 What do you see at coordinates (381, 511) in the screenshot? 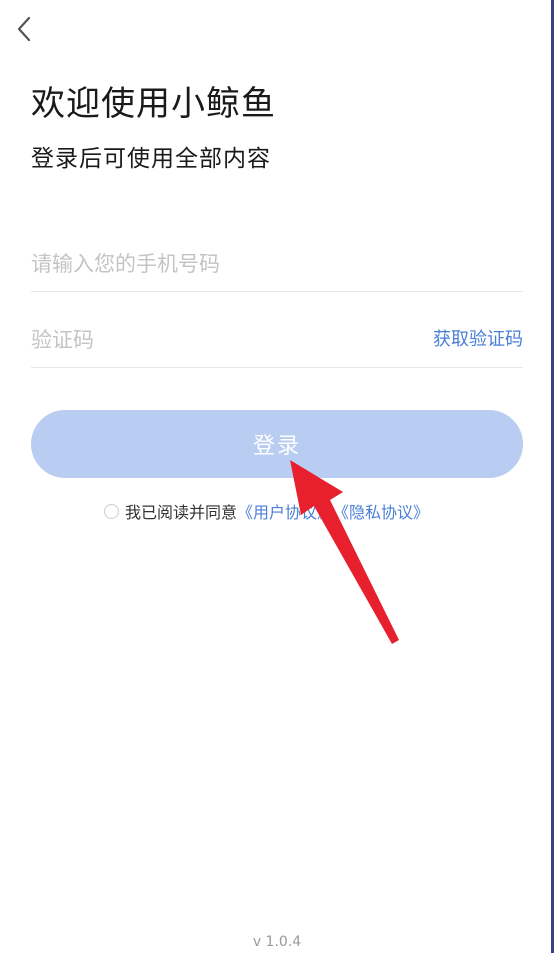
I see `privacy-policy-link: 《隐私协议》` at bounding box center [381, 511].